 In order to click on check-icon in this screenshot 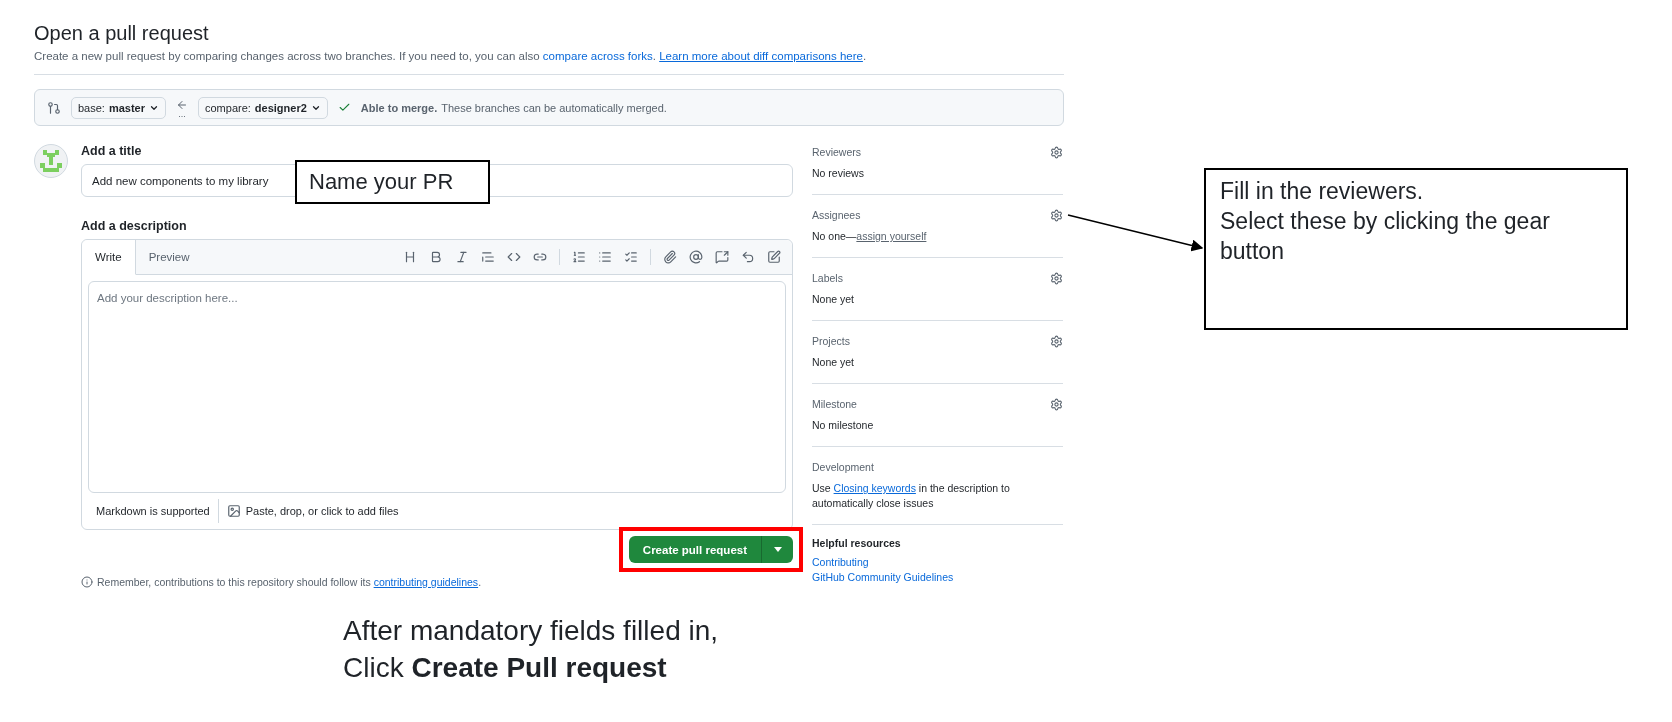, I will do `click(344, 107)`.